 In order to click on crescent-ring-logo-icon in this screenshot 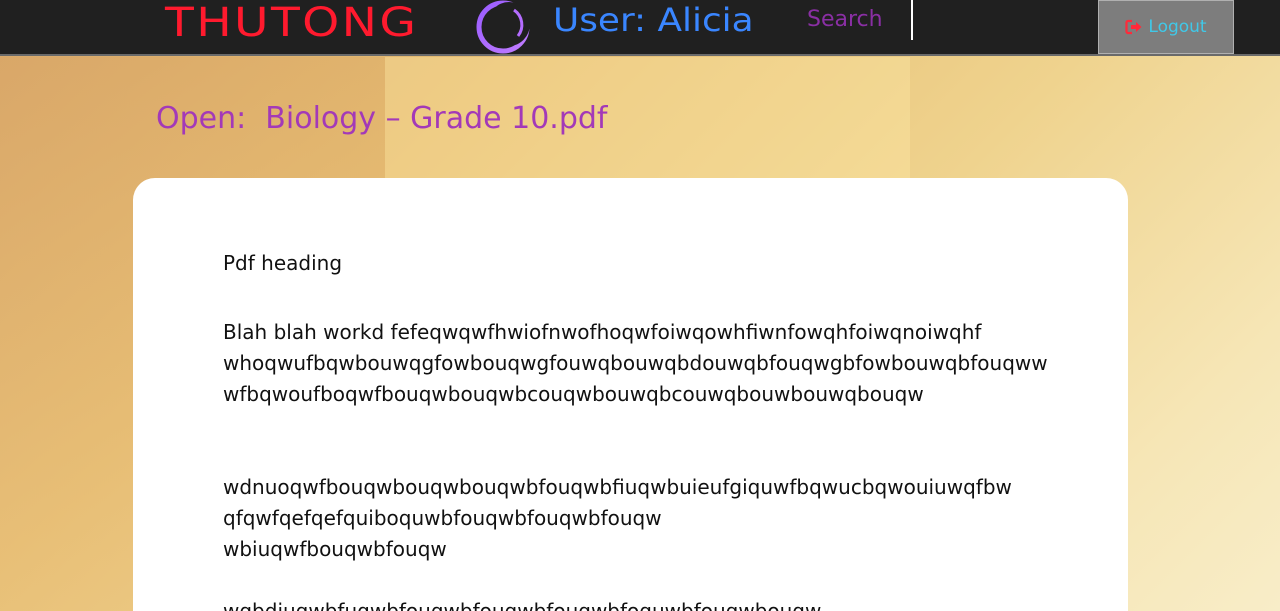, I will do `click(503, 27)`.